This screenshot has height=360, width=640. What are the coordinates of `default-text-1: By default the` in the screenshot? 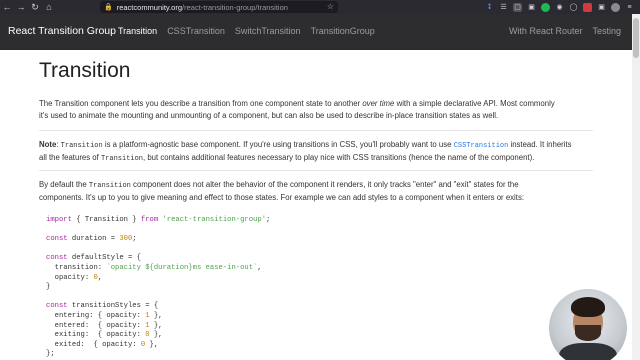 It's located at (64, 184).